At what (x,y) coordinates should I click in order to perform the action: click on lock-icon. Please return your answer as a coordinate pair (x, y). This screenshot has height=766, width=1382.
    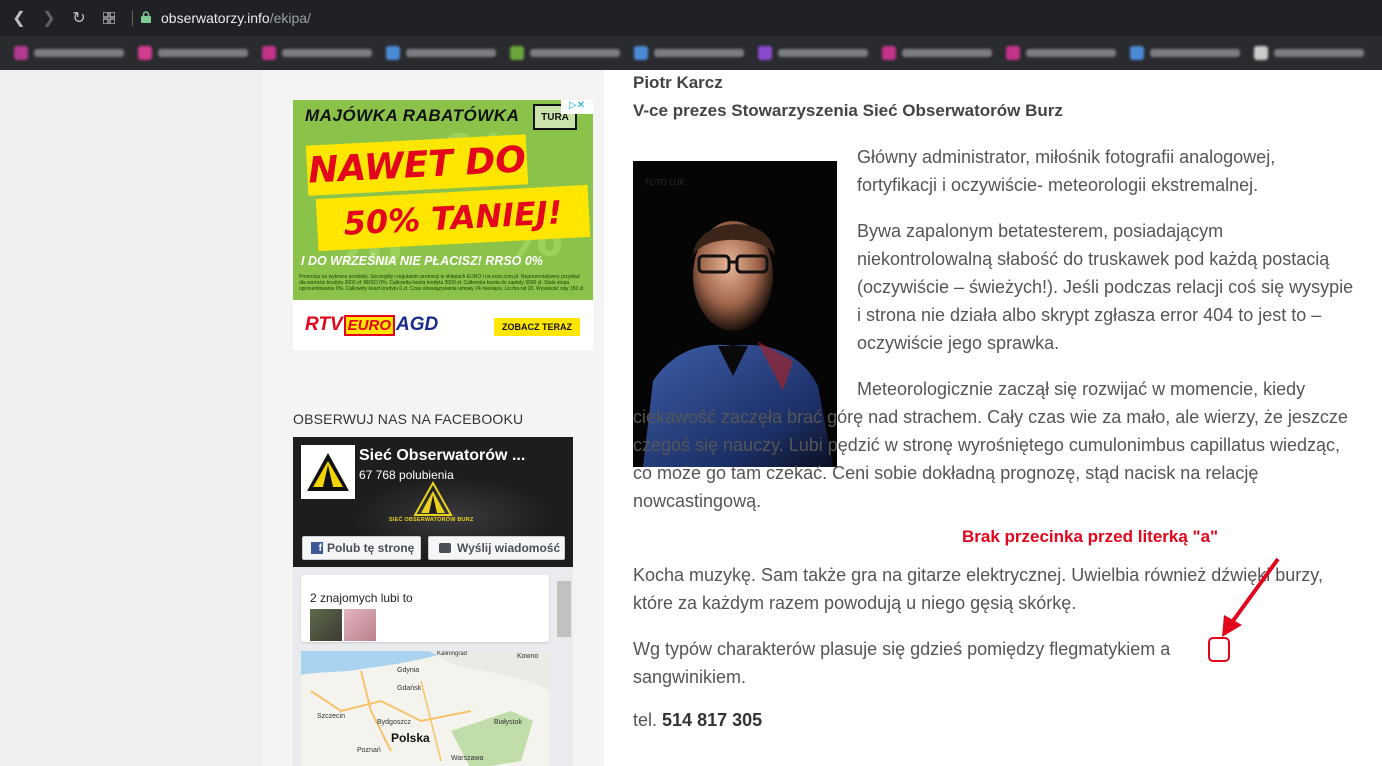
    Looking at the image, I should click on (146, 18).